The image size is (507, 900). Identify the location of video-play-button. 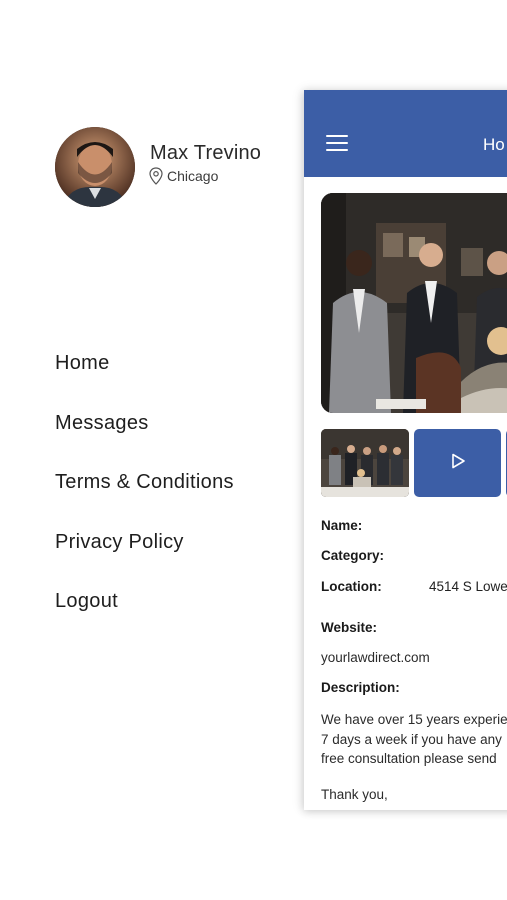
(457, 463).